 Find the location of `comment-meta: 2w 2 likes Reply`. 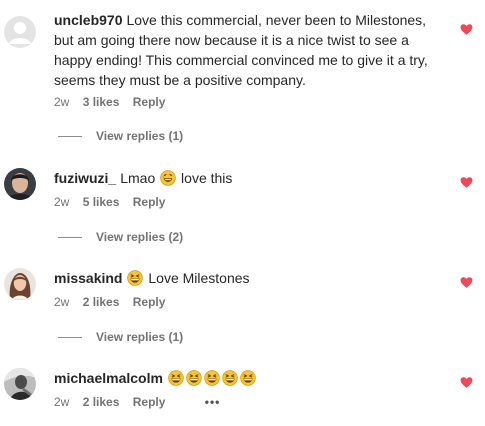

comment-meta: 2w 2 likes Reply is located at coordinates (114, 302).